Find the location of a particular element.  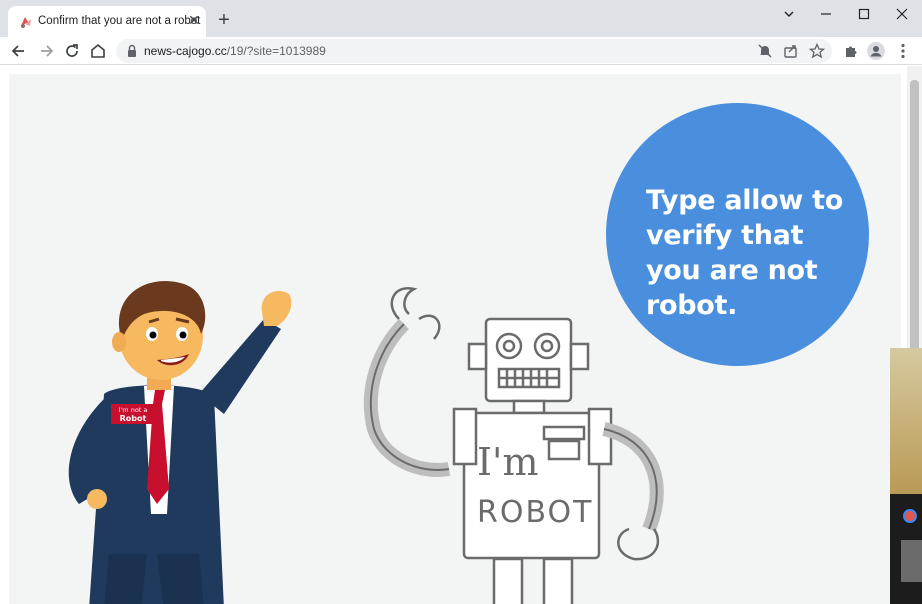

badge-line-2: Robot is located at coordinates (133, 418).